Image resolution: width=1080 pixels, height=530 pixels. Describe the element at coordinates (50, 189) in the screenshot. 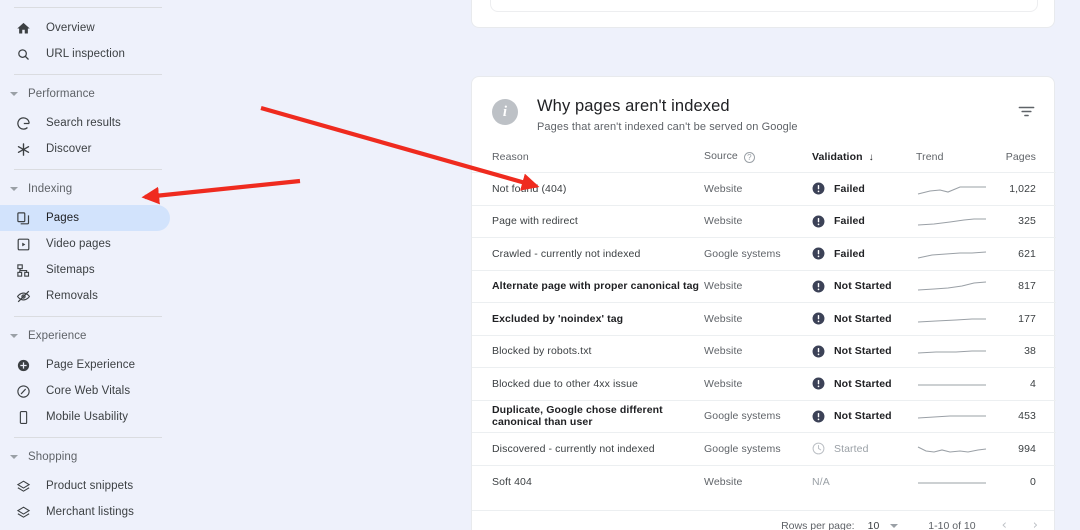

I see `sidebar-section-label: Indexing` at that location.